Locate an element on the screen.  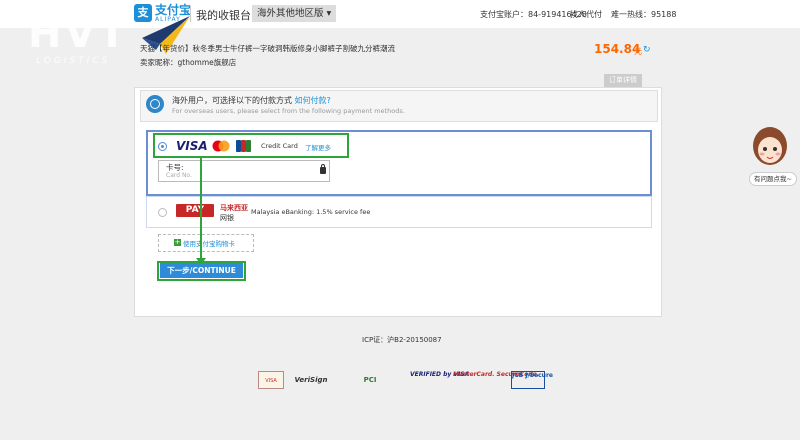
help-bubble: 有问题点我~ is located at coordinates (773, 179).